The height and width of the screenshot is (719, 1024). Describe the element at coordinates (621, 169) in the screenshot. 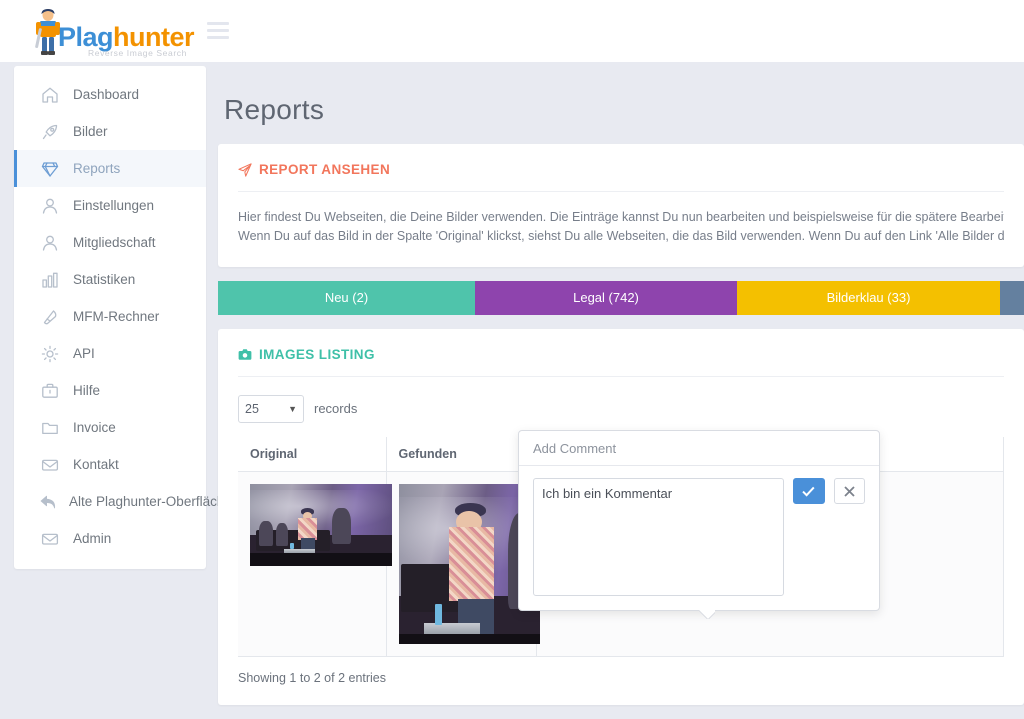

I see `report-card-title: REPORT ANSEHEN` at that location.